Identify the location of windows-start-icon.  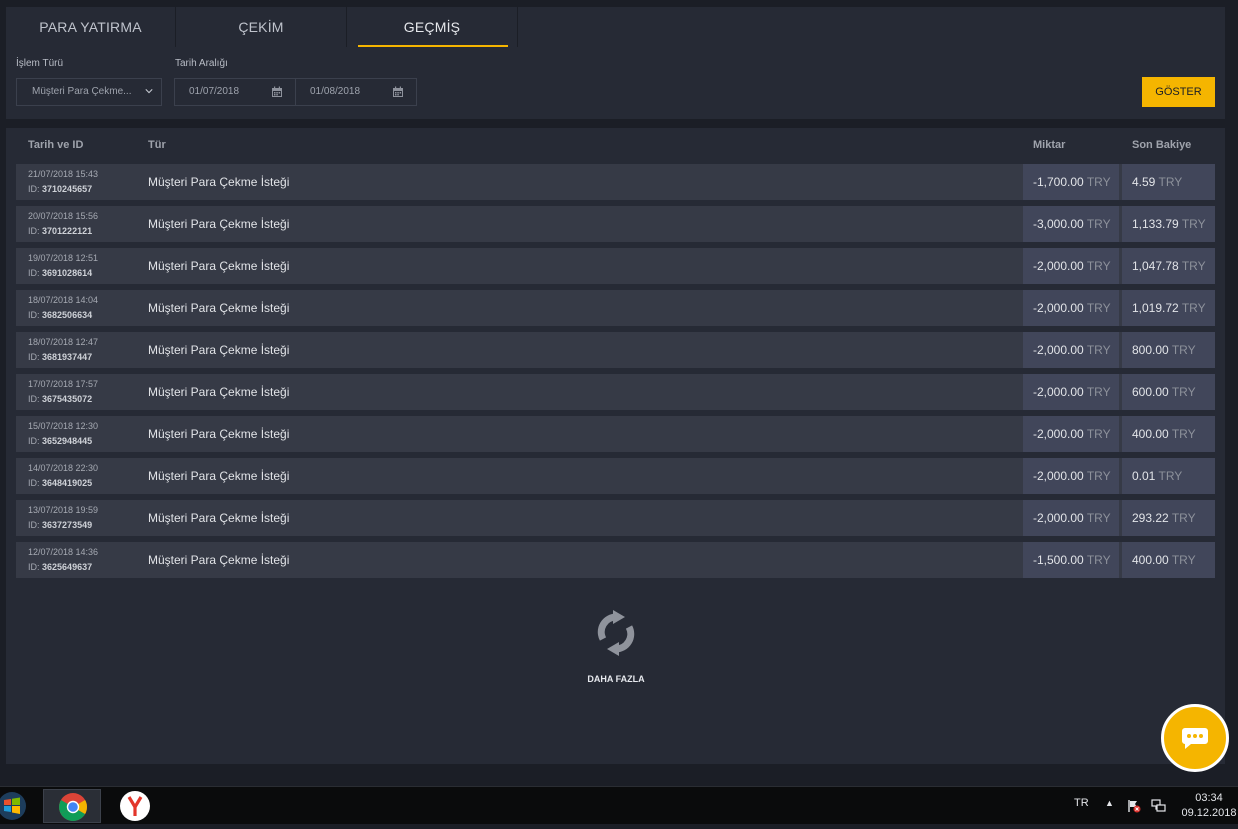
(13, 806).